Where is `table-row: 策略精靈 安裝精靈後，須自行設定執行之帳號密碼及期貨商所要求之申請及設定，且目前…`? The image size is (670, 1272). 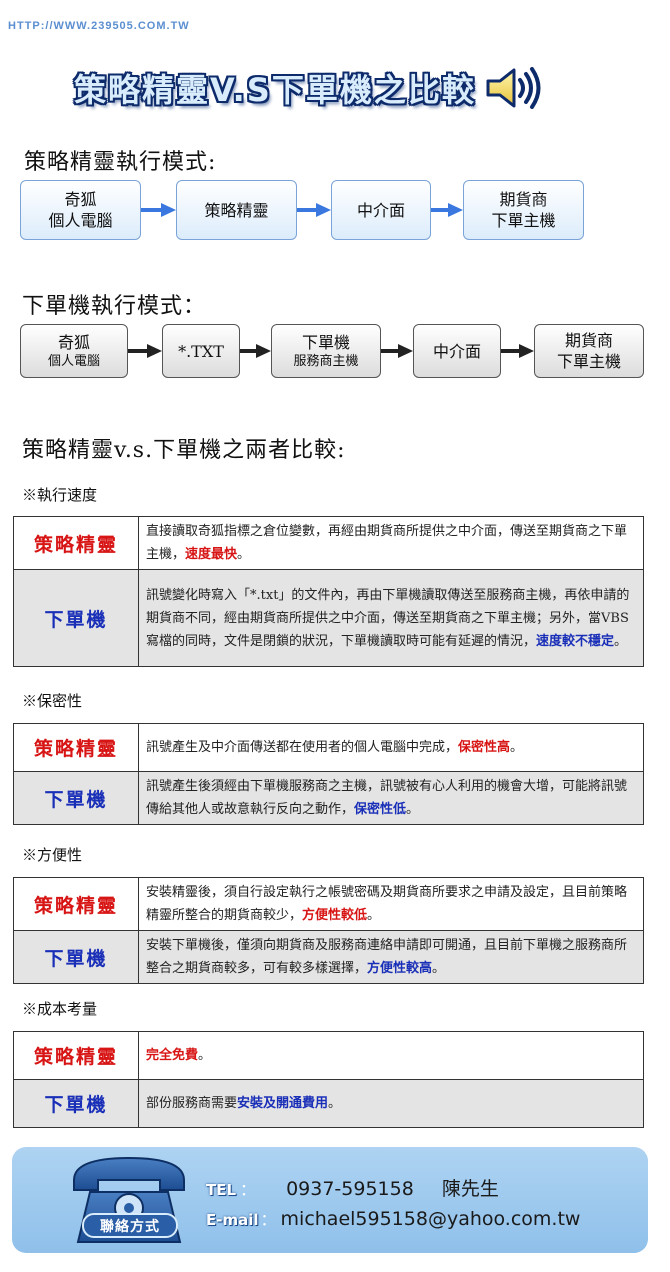 table-row: 策略精靈 安裝精靈後，須自行設定執行之帳號密碼及期貨商所要求之申請及設定，且目前… is located at coordinates (328, 904).